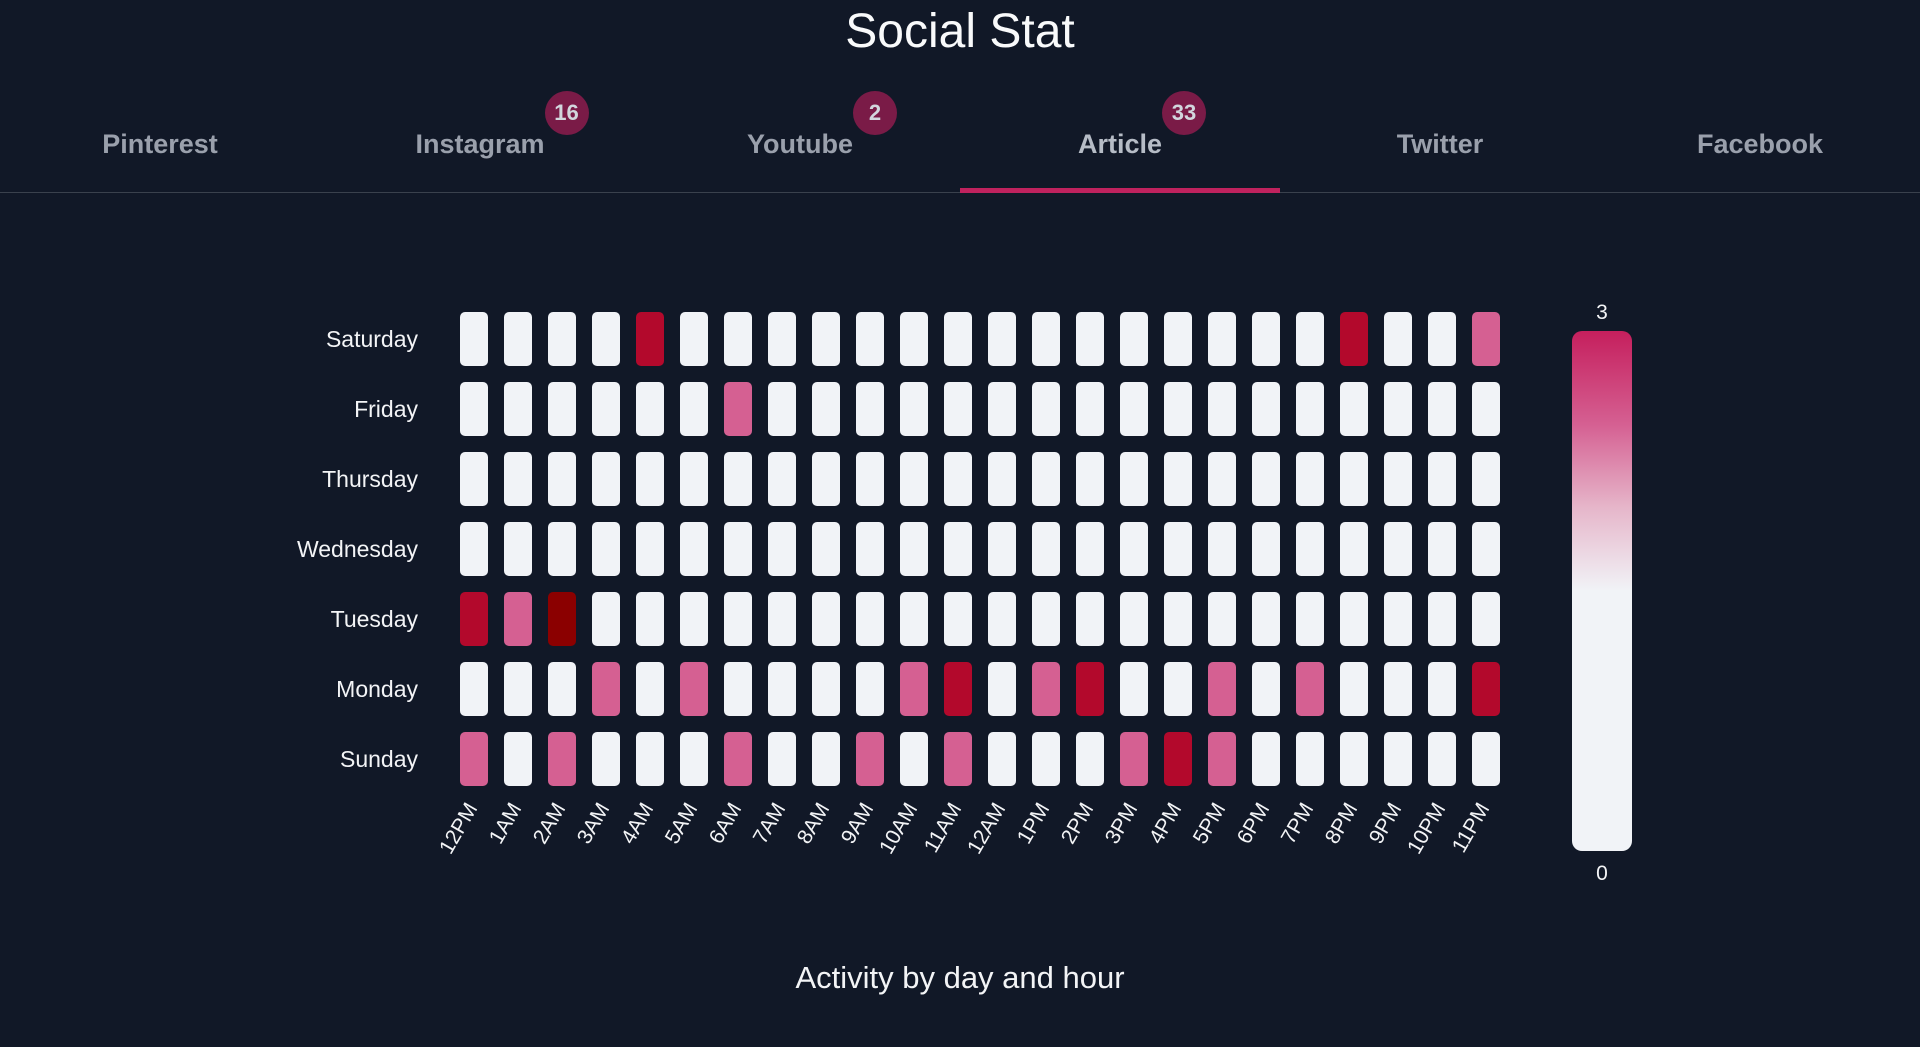 The height and width of the screenshot is (1047, 1920). What do you see at coordinates (800, 141) in the screenshot?
I see `tab-youtube: Youtube 2` at bounding box center [800, 141].